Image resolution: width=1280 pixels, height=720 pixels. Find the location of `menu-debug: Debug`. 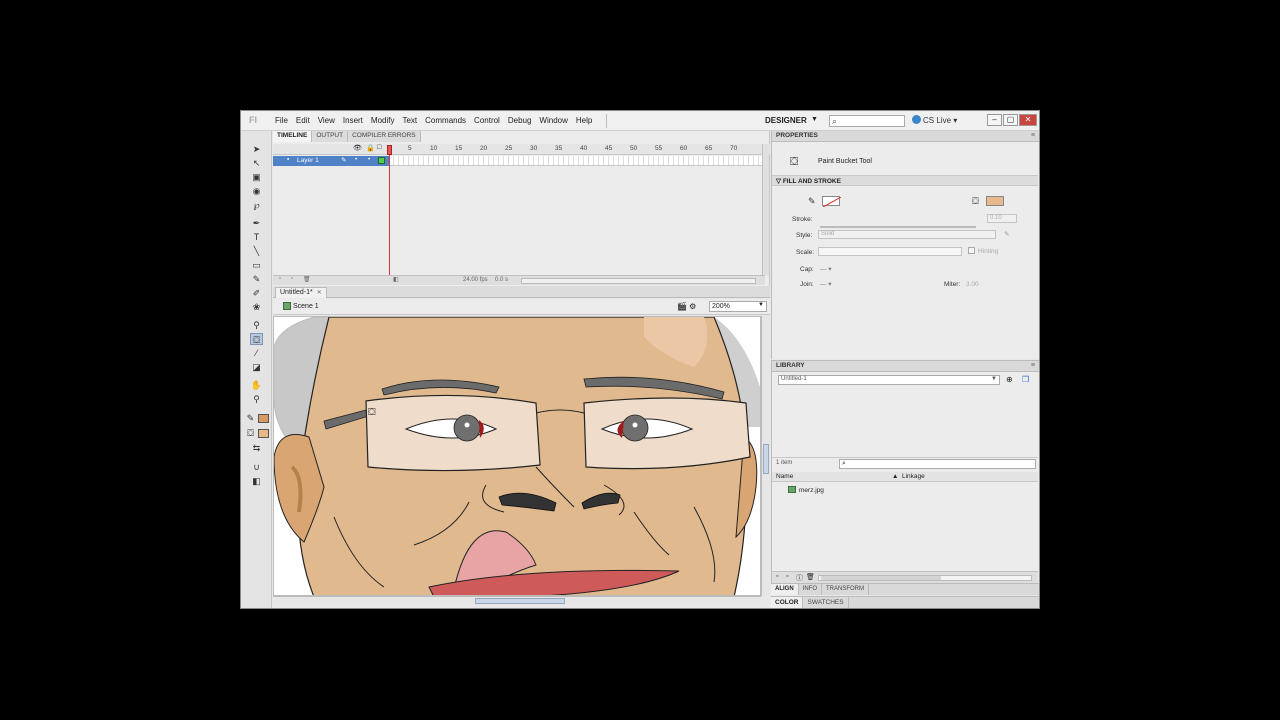

menu-debug: Debug is located at coordinates (520, 120).